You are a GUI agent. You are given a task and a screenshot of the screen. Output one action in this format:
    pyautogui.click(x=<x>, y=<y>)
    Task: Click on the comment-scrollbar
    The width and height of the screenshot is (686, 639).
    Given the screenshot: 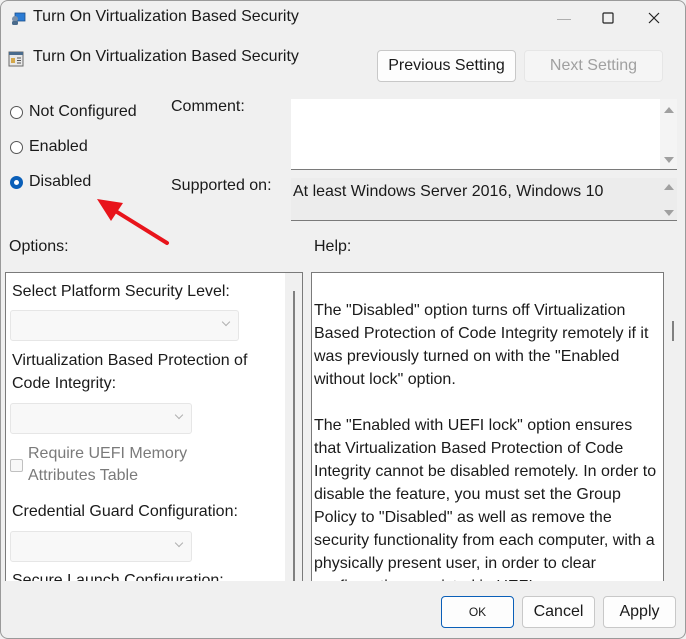 What is the action you would take?
    pyautogui.click(x=668, y=134)
    